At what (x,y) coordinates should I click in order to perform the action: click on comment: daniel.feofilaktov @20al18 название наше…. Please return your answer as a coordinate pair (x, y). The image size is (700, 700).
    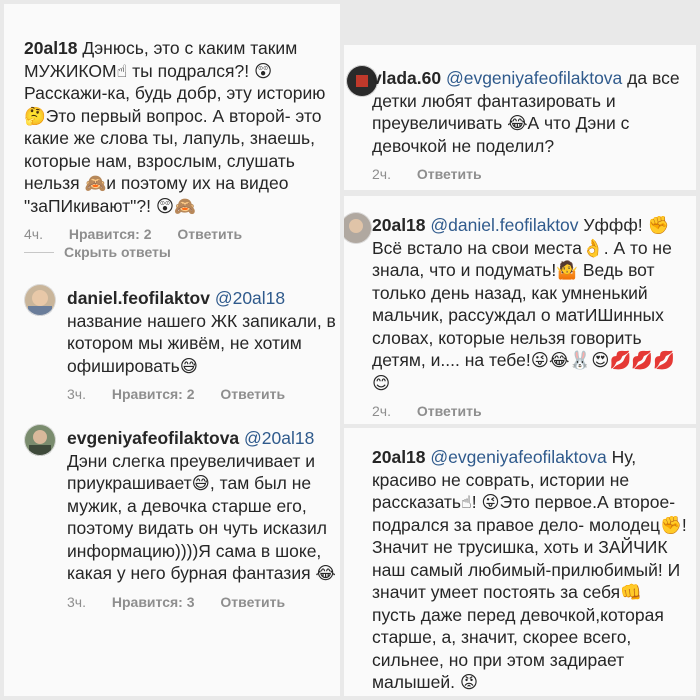
    Looking at the image, I should click on (202, 344).